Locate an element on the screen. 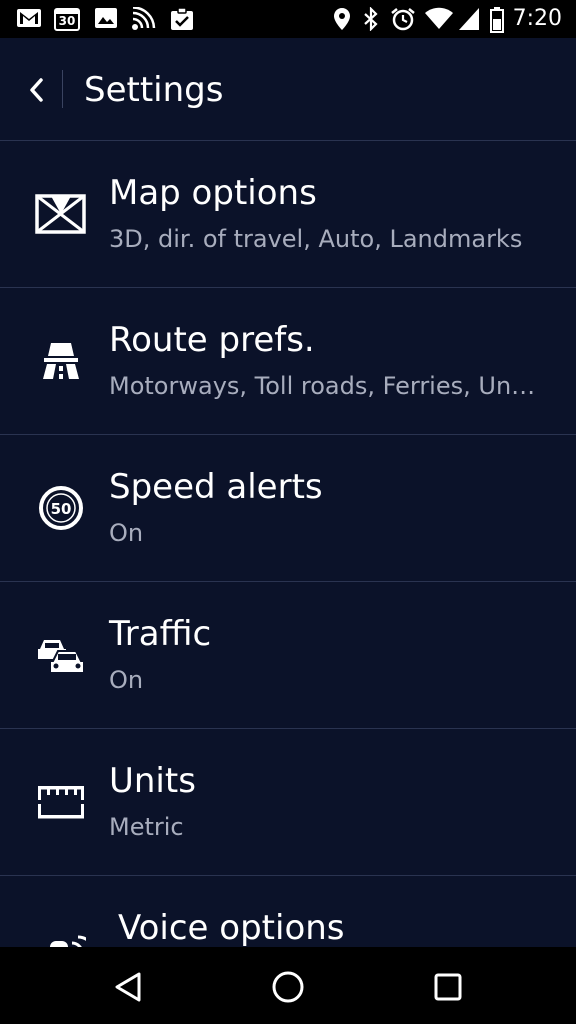 The image size is (576, 1024). speed-limit-icon: 50 is located at coordinates (61, 508).